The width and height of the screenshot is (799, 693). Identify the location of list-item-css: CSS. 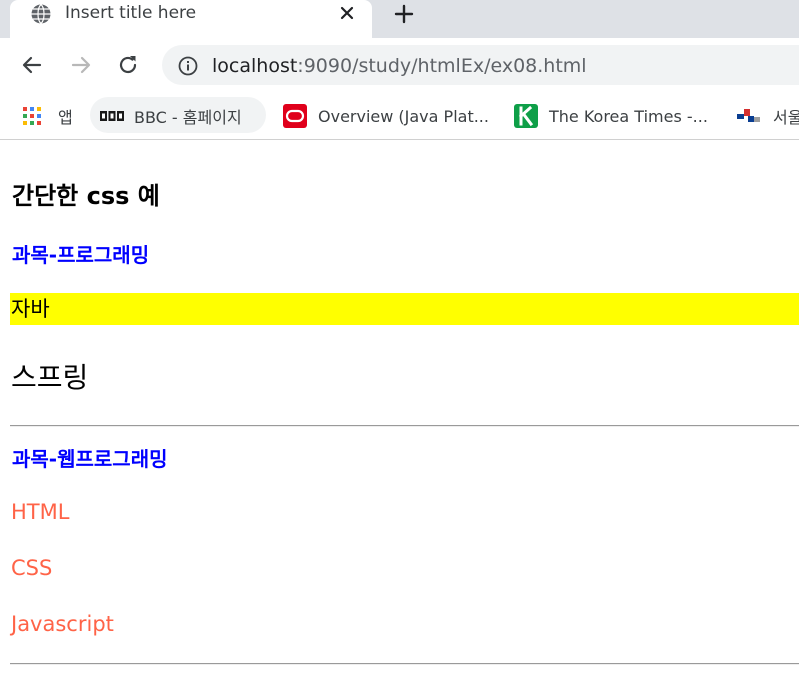
(32, 568).